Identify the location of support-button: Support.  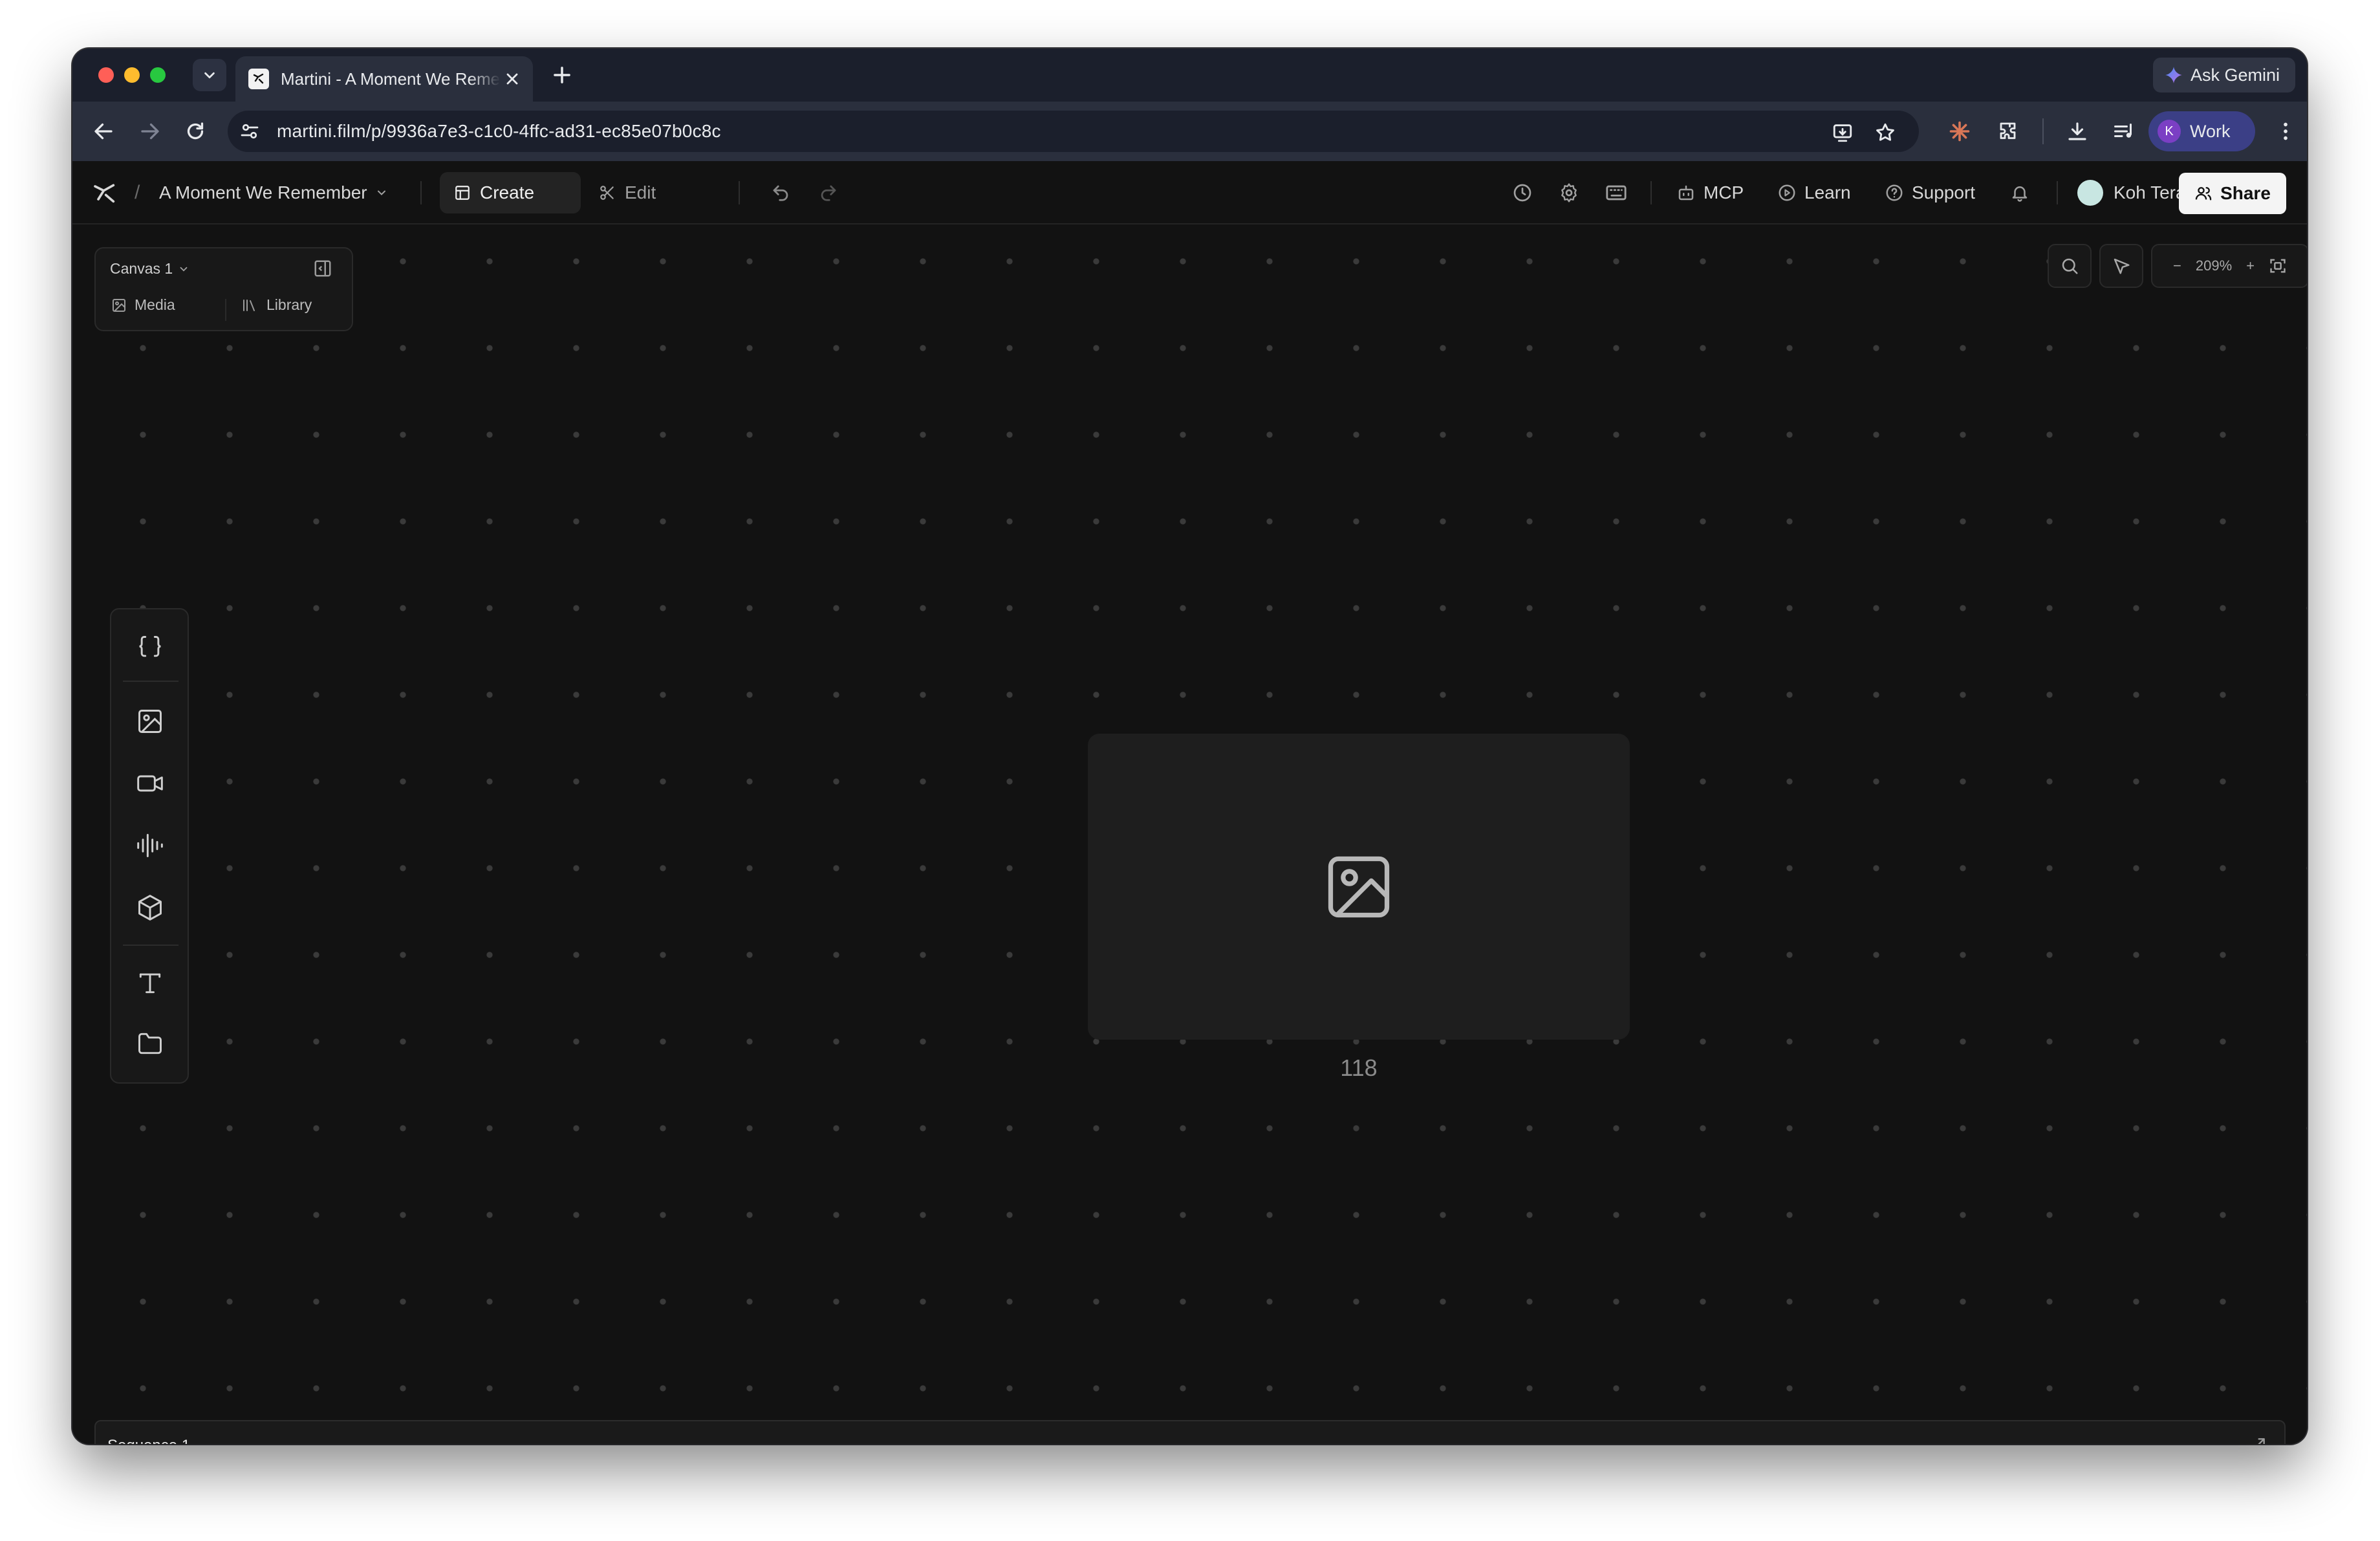
(1930, 192).